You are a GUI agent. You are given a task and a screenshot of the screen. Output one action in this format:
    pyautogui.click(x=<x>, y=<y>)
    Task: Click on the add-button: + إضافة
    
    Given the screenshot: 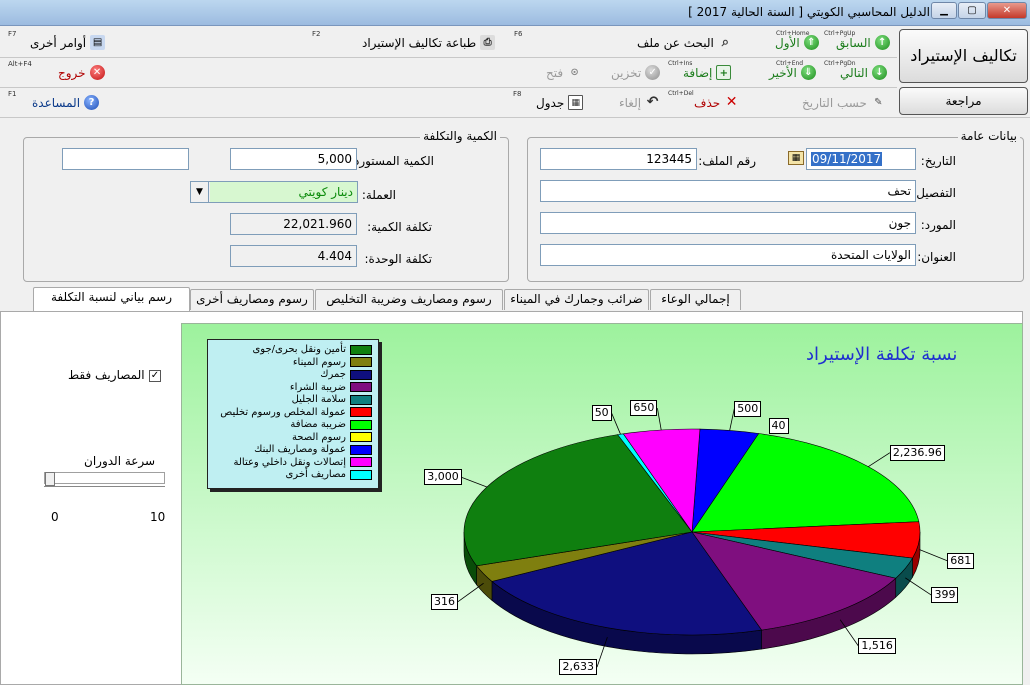 What is the action you would take?
    pyautogui.click(x=707, y=72)
    